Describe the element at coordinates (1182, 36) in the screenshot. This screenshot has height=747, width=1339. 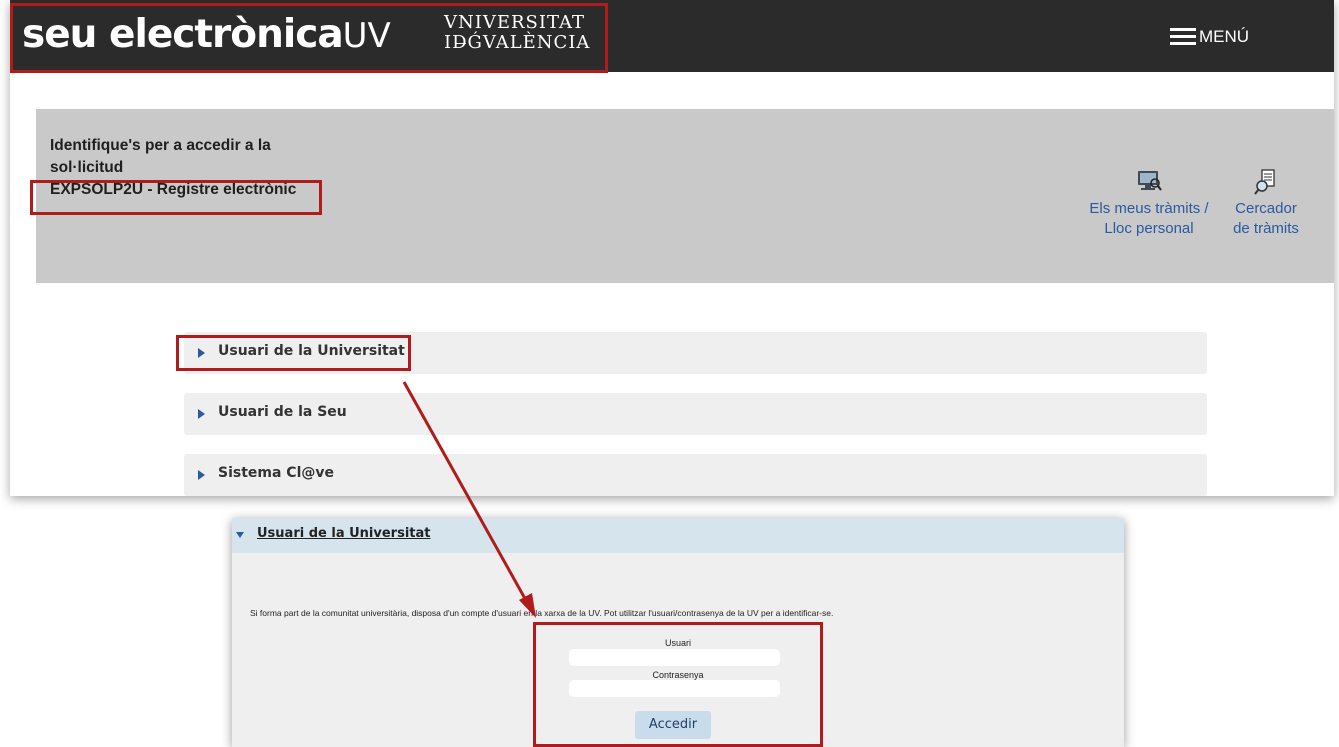
I see `hamburger-icon` at that location.